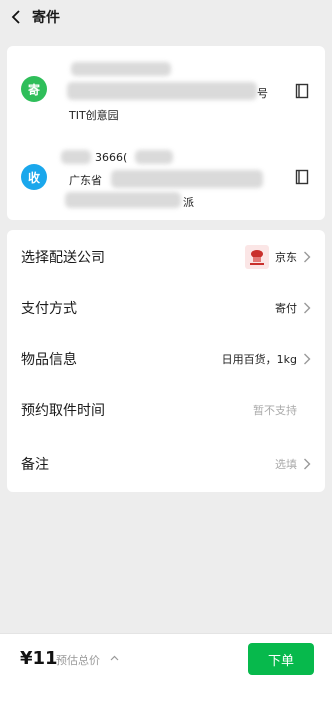 Image resolution: width=332 pixels, height=701 pixels. What do you see at coordinates (63, 258) in the screenshot?
I see `courier-label: 选择配送公司` at bounding box center [63, 258].